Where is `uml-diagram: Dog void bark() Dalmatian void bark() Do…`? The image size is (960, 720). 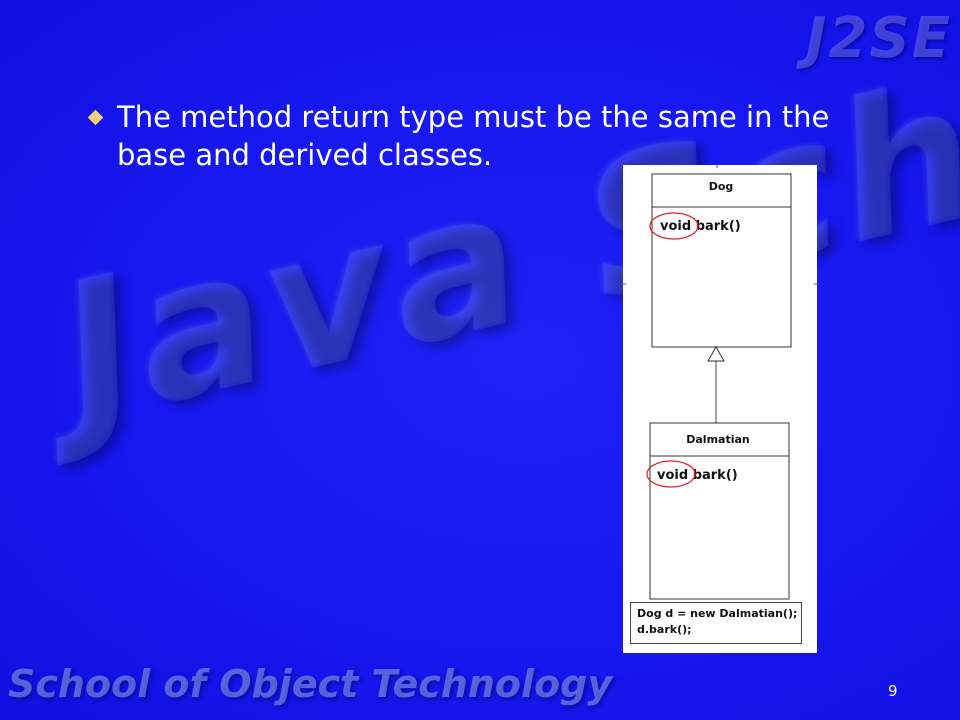
uml-diagram: Dog void bark() Dalmatian void bark() Do… is located at coordinates (720, 409).